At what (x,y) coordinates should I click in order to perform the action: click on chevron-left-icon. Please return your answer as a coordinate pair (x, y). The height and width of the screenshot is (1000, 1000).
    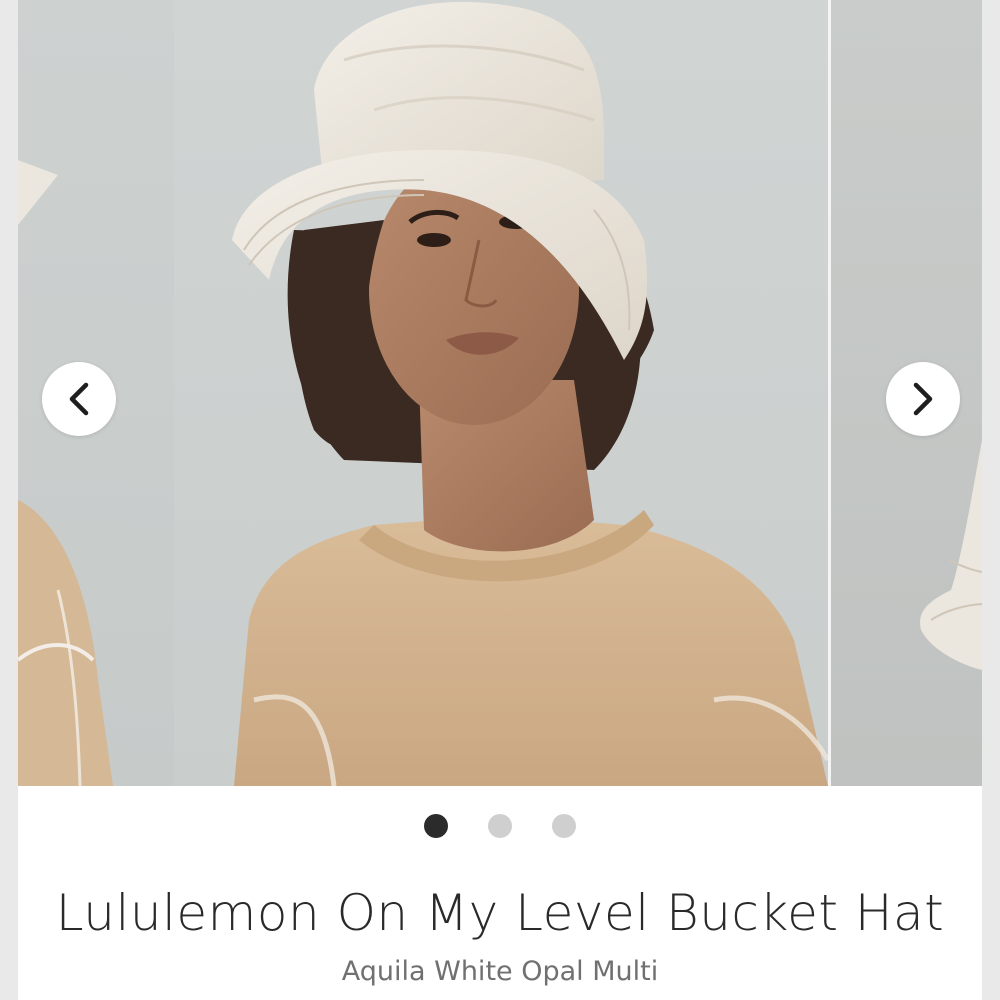
    Looking at the image, I should click on (79, 399).